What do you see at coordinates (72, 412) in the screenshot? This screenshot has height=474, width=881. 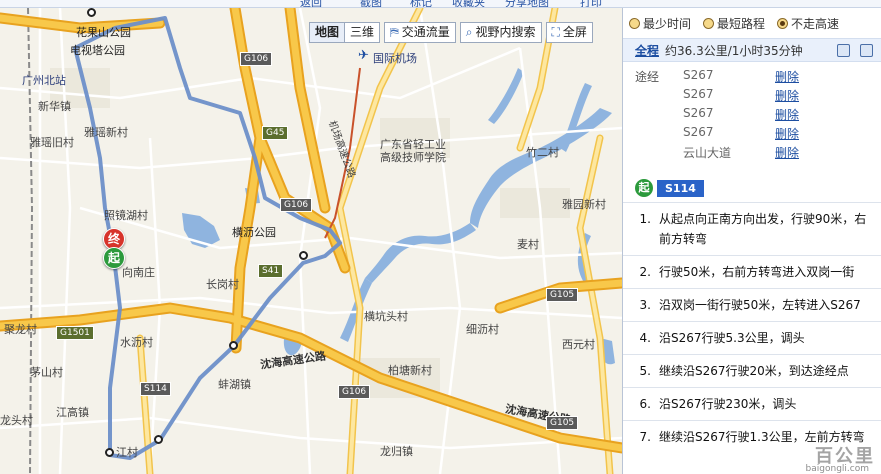 I see `map-label: 江高镇` at bounding box center [72, 412].